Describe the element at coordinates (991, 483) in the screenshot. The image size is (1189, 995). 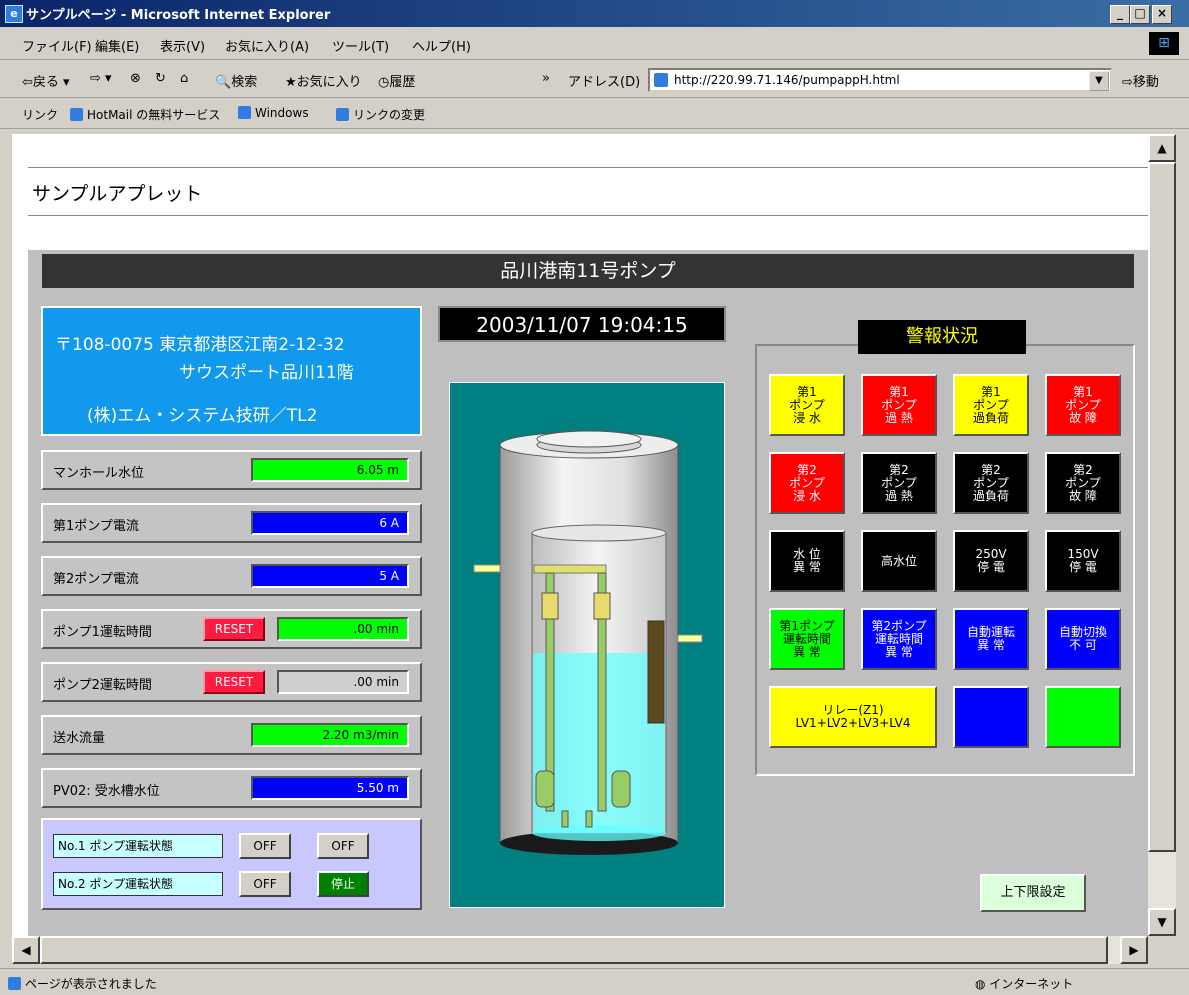
I see `alarm-indicator: 第2 ポンプ 過負荷` at that location.